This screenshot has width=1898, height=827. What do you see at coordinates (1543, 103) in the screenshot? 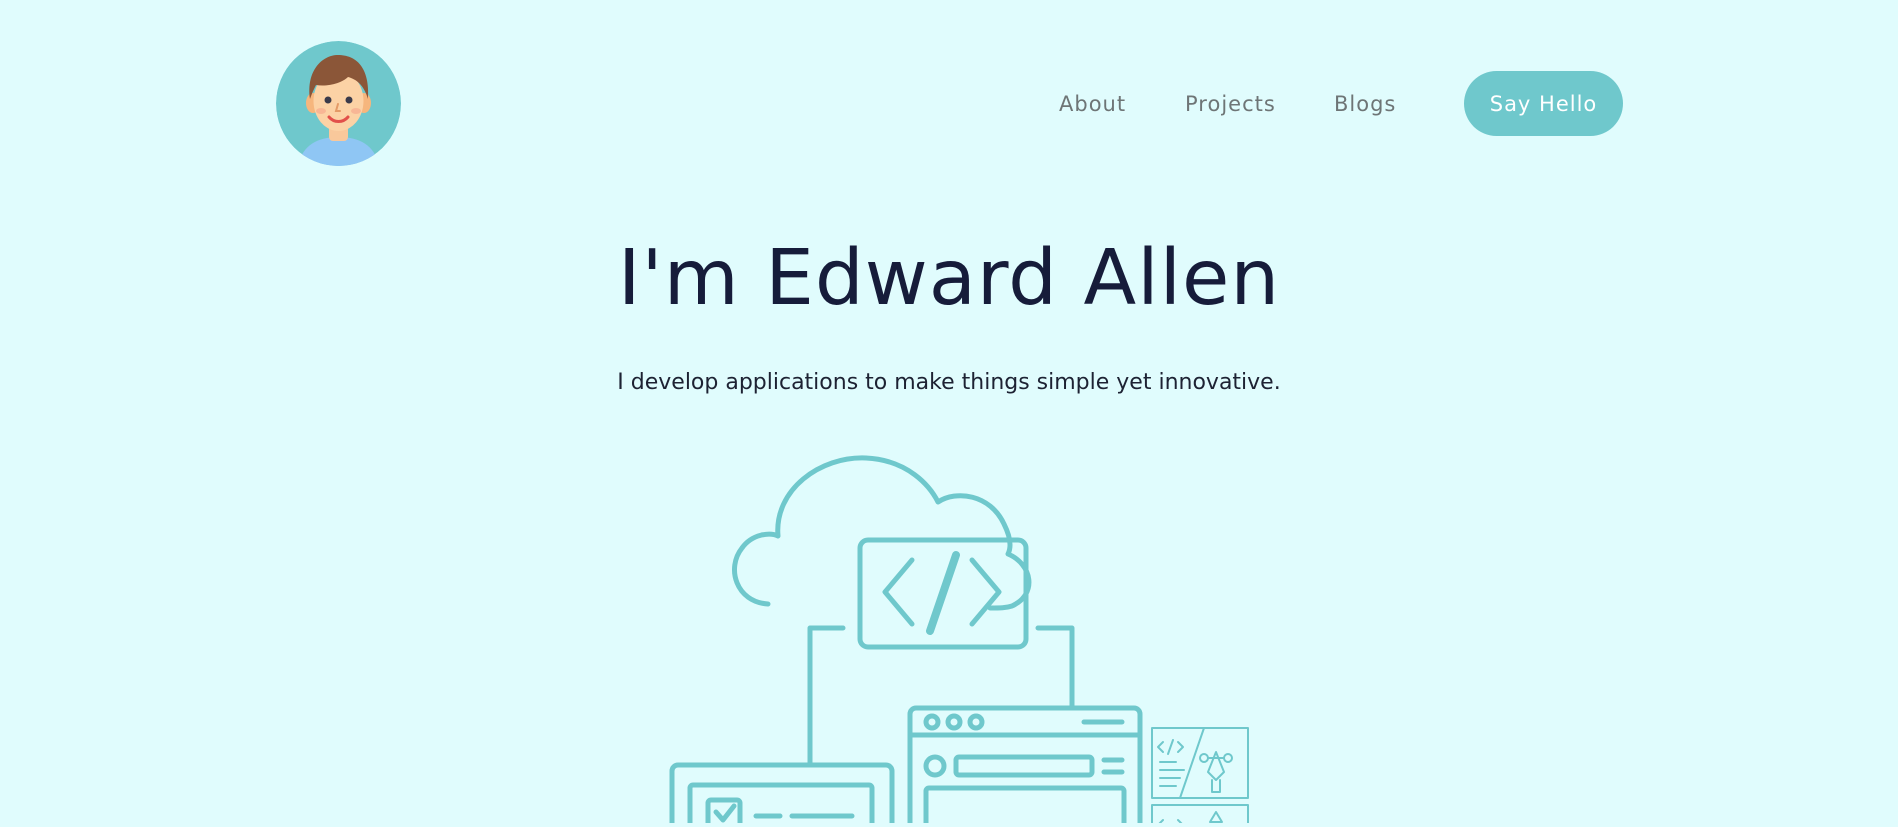
I see `say-hello-button: Say Hello` at bounding box center [1543, 103].